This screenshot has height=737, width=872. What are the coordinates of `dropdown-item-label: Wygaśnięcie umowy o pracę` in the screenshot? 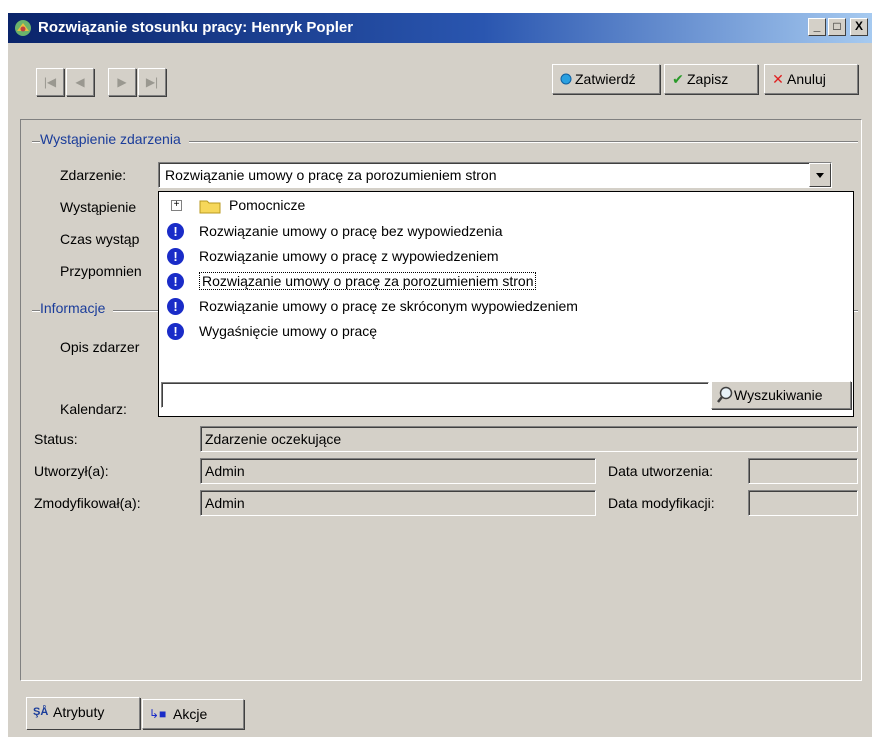 It's located at (288, 331).